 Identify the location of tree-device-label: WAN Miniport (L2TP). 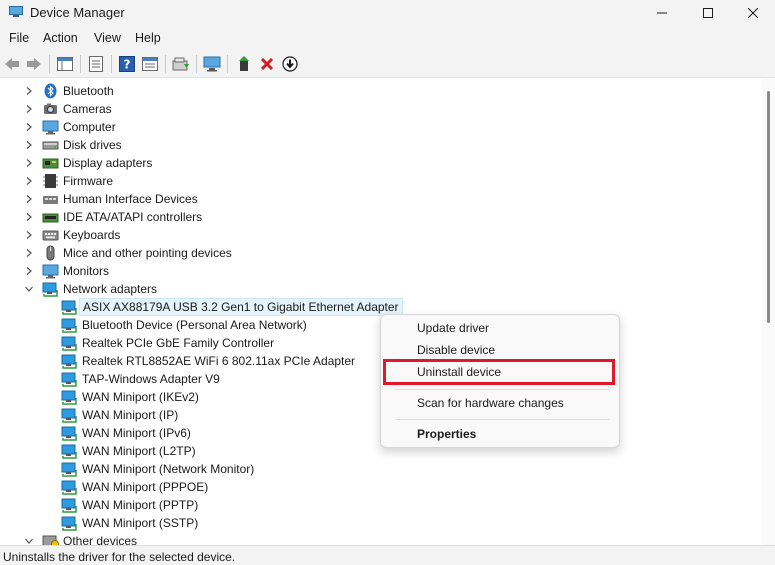
(139, 451).